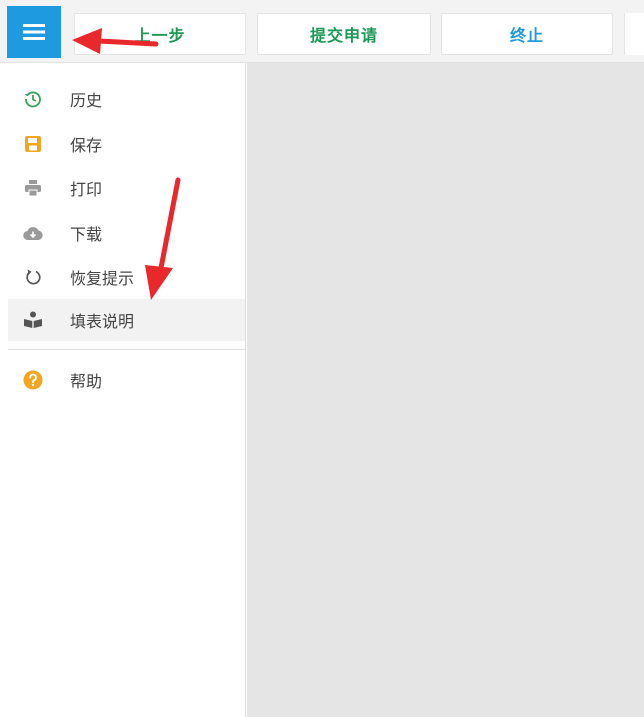  Describe the element at coordinates (86, 381) in the screenshot. I see `sidebar-item-label: 帮助` at that location.